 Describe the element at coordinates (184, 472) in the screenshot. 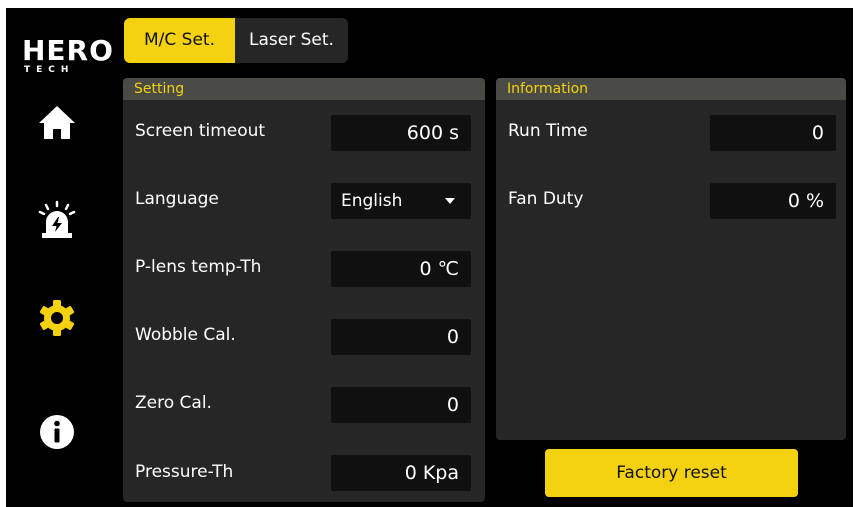

I see `pressure-th-label: Pressure-Th` at that location.